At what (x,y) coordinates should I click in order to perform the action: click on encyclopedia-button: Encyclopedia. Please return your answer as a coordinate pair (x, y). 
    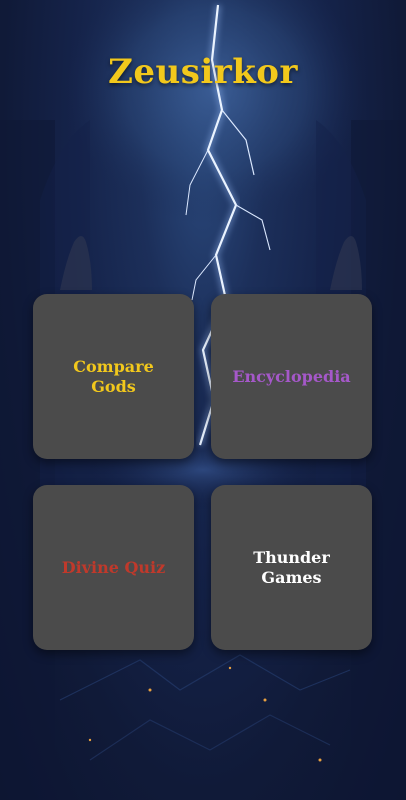
    Looking at the image, I should click on (291, 376).